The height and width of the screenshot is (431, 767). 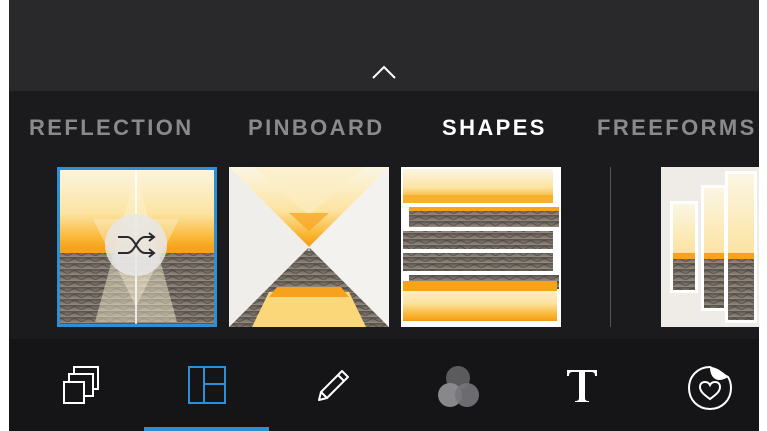 I want to click on pencil-icon, so click(x=333, y=385).